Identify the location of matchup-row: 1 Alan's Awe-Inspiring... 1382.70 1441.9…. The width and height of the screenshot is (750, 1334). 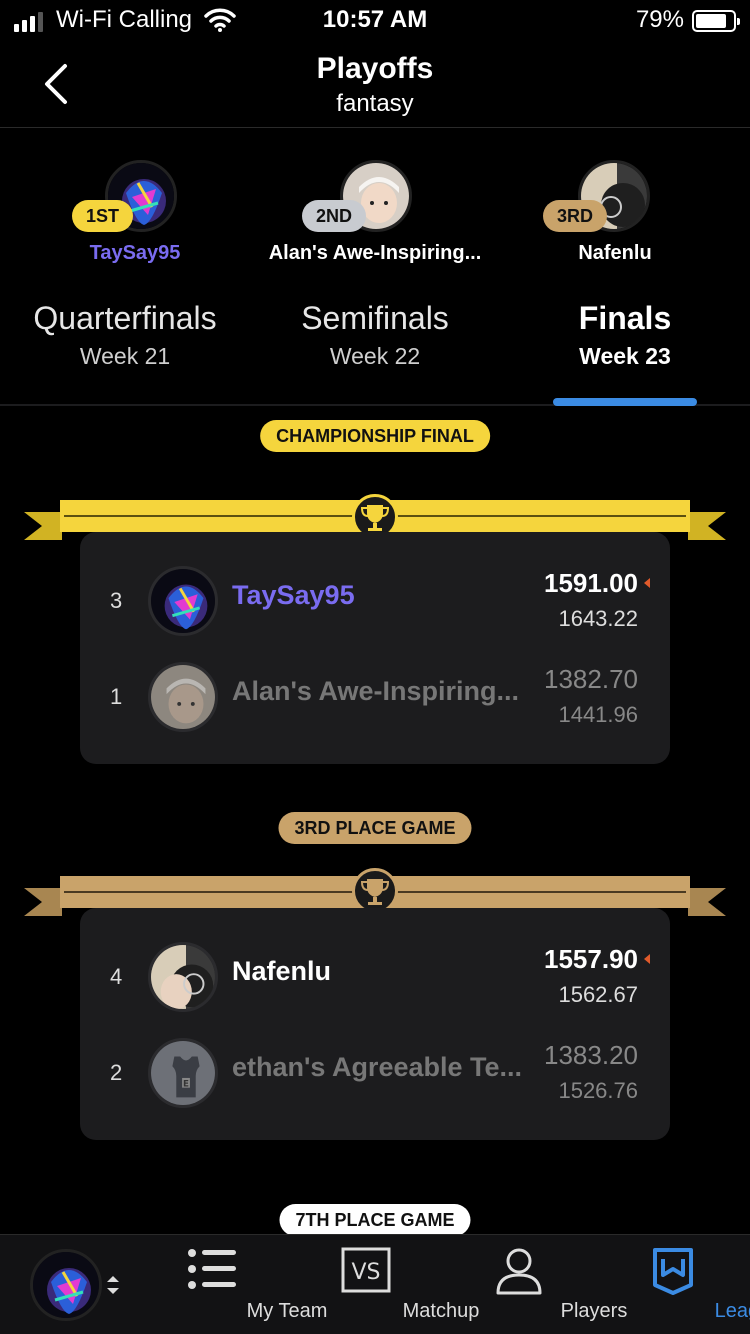
(375, 698).